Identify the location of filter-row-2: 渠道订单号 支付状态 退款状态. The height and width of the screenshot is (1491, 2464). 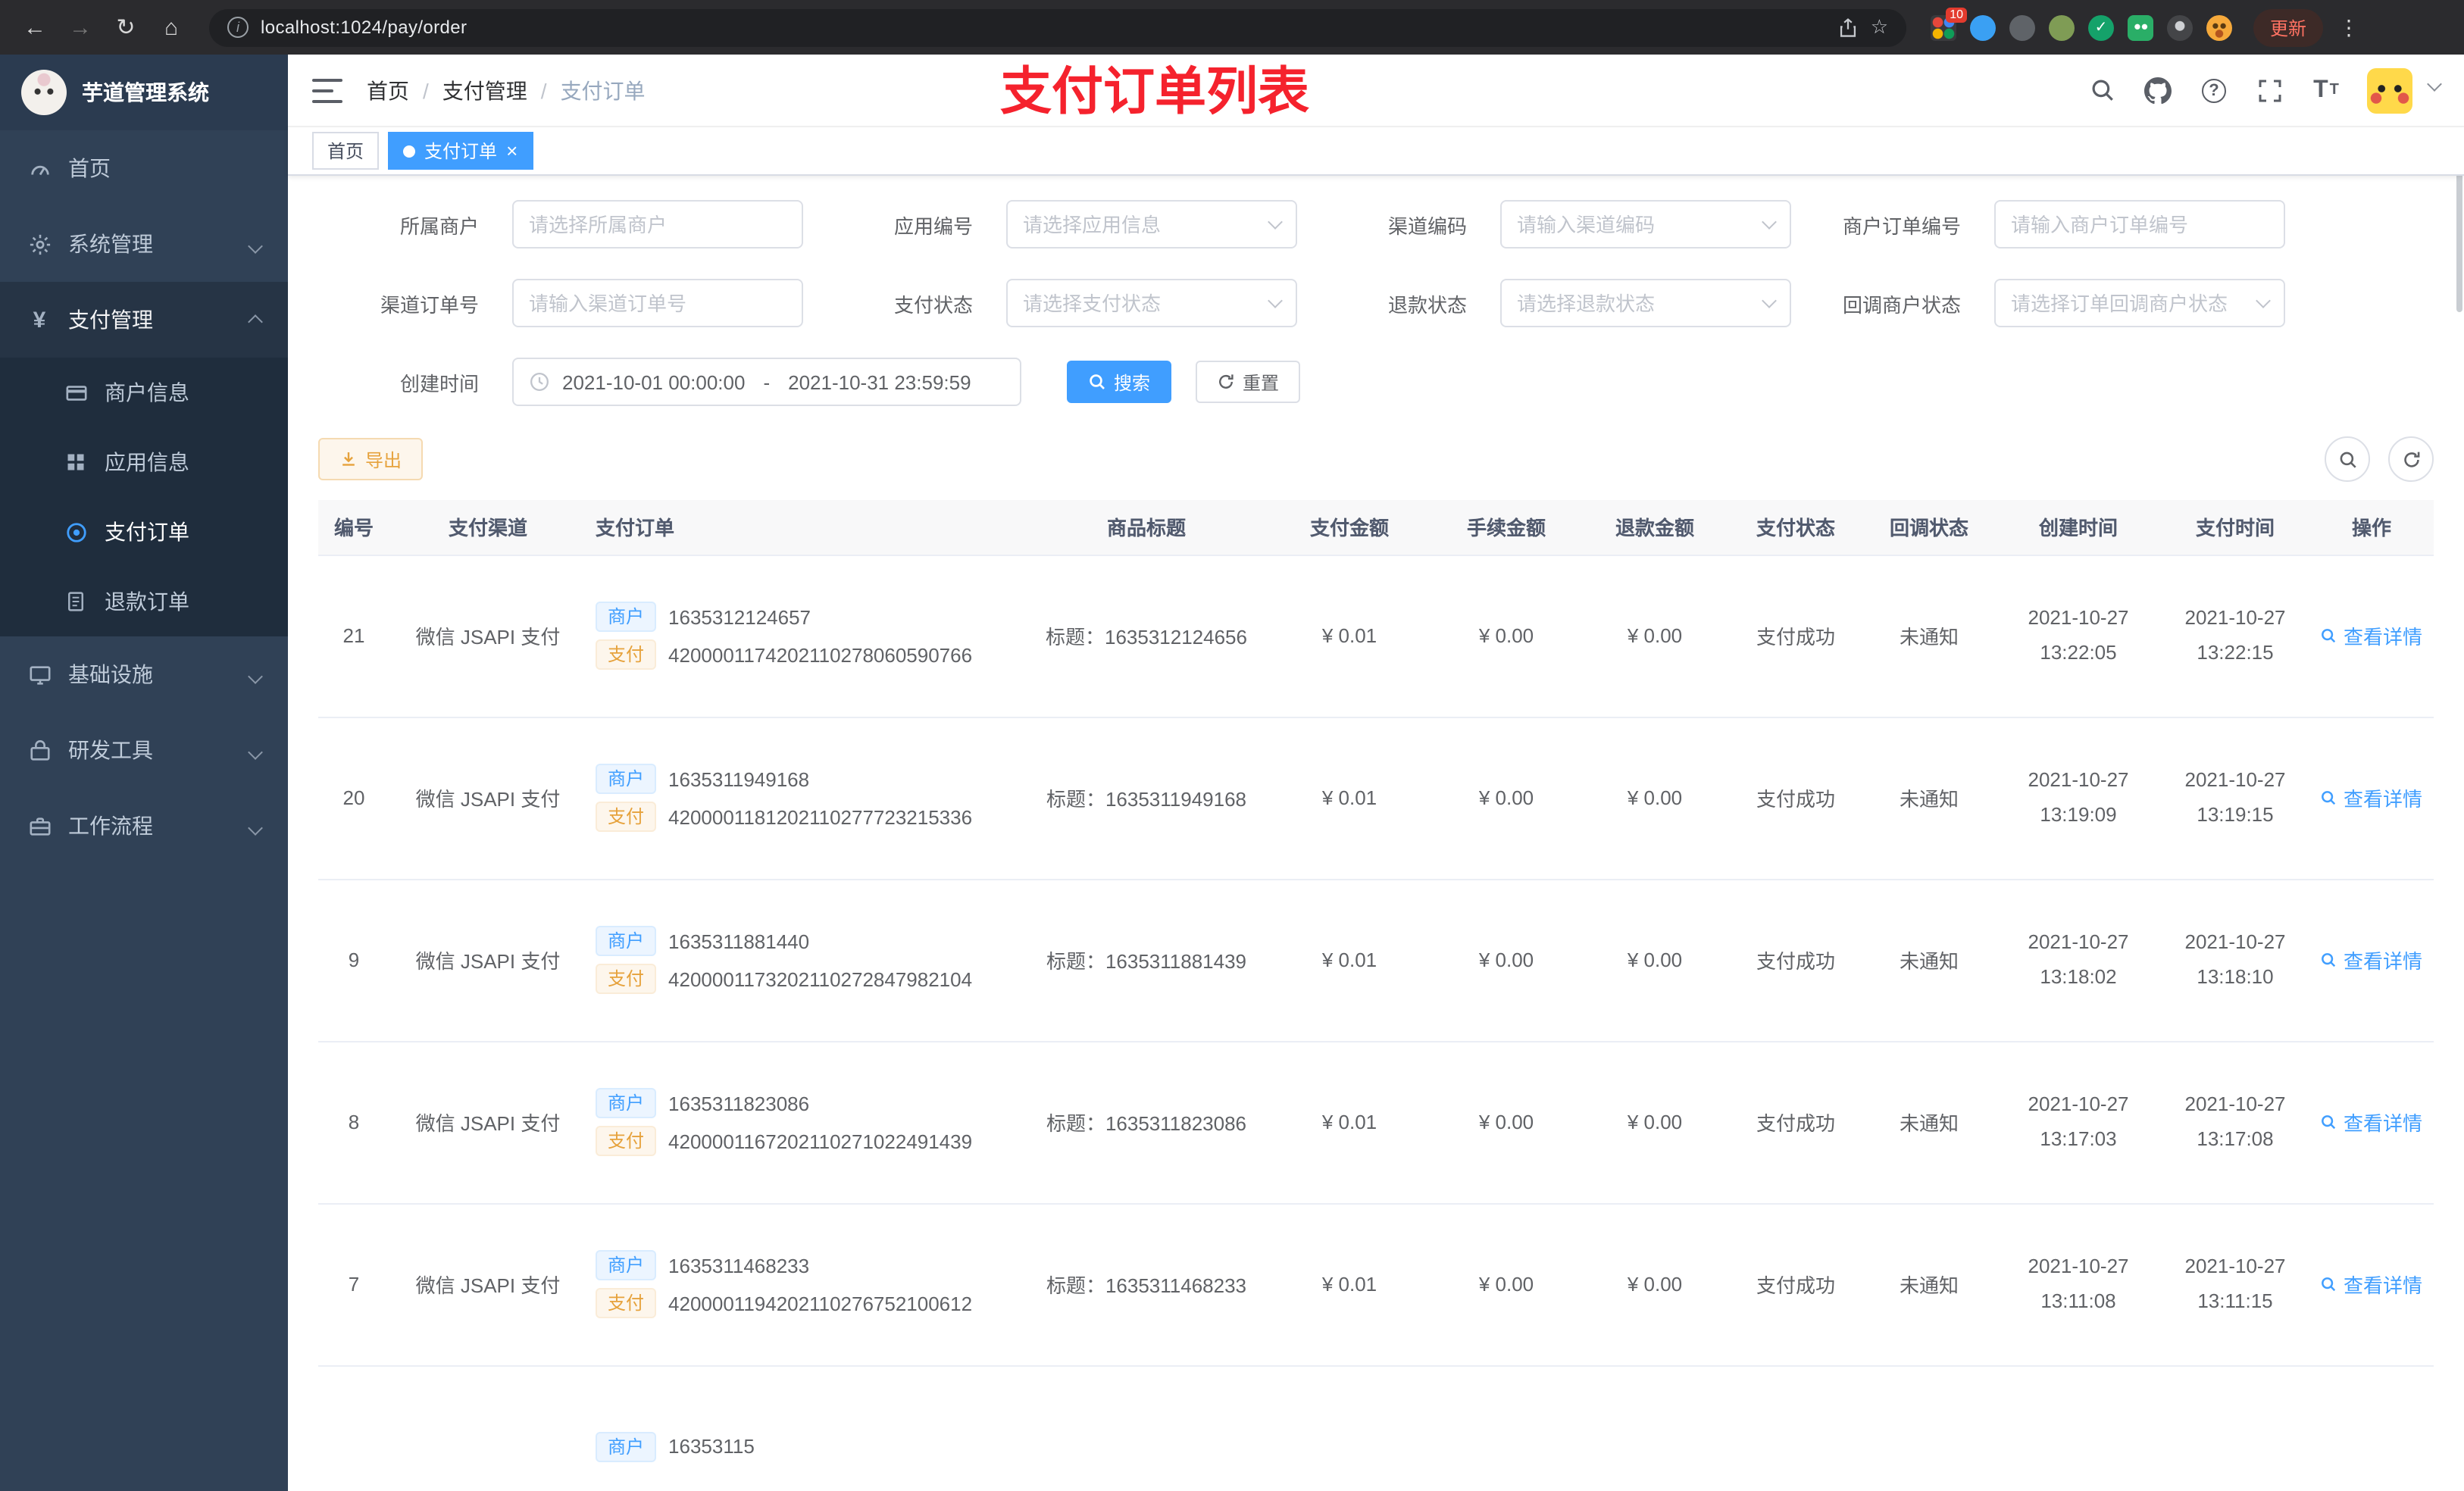
(1376, 303).